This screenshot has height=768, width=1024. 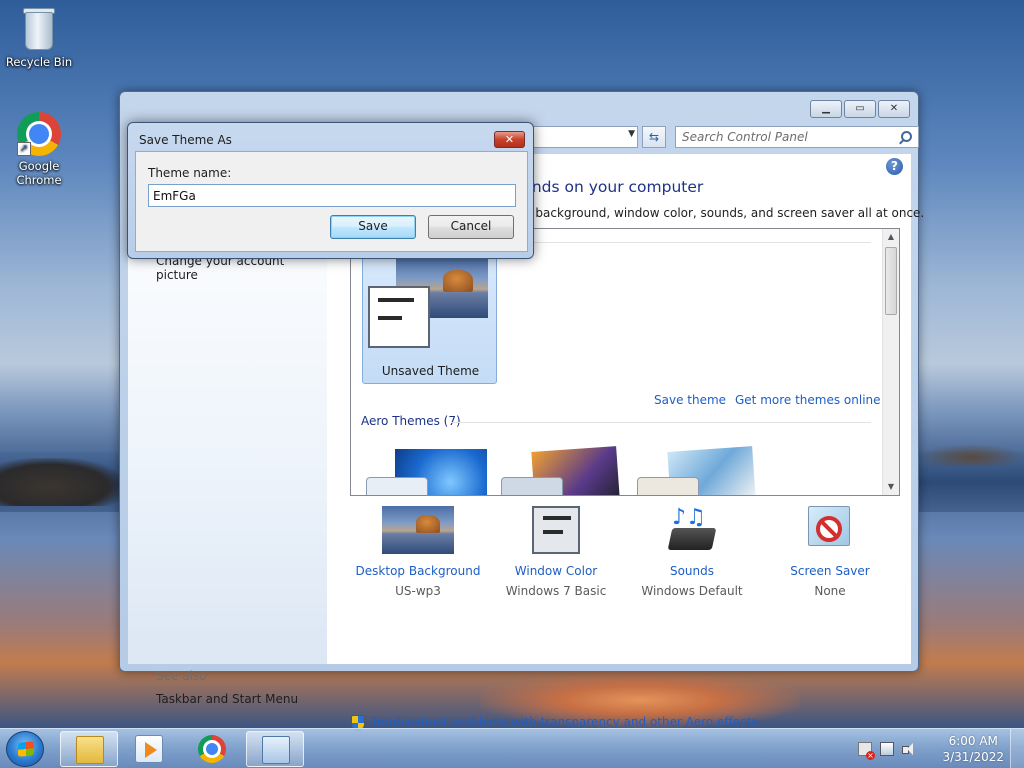 I want to click on save-button: Save, so click(x=373, y=227).